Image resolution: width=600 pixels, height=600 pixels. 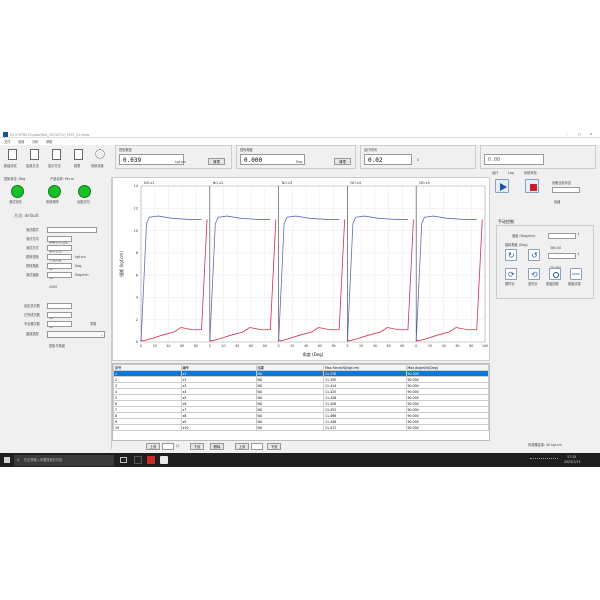 I want to click on toolbar: 新建测试 加载方法 显示方法 报表 系统设置, so click(x=56, y=161).